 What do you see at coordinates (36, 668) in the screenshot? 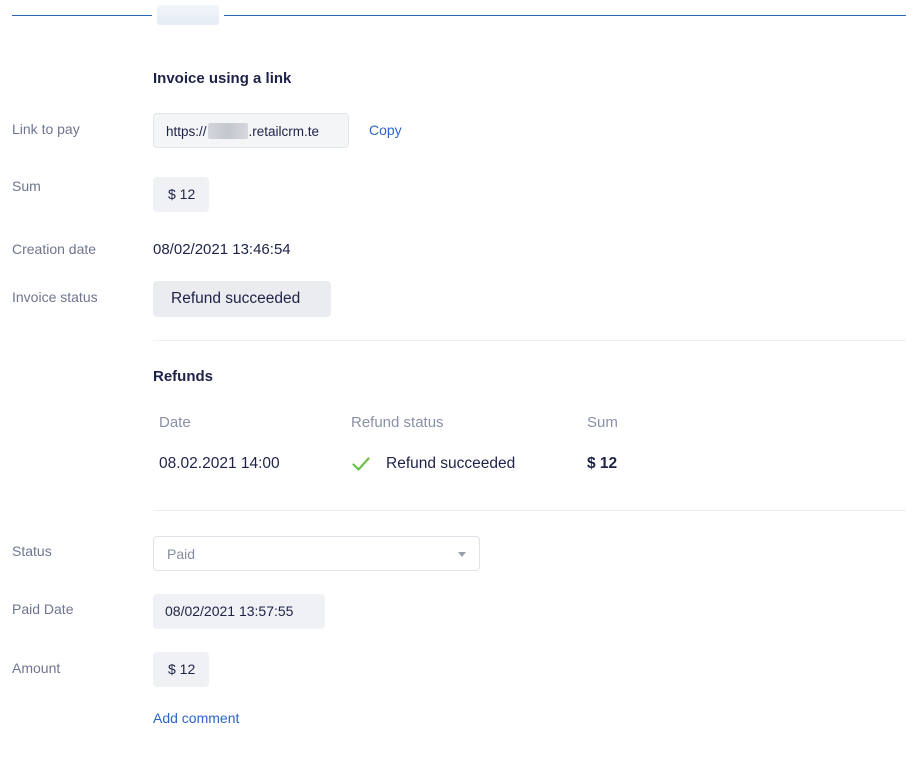
I see `amount-label: Amount` at bounding box center [36, 668].